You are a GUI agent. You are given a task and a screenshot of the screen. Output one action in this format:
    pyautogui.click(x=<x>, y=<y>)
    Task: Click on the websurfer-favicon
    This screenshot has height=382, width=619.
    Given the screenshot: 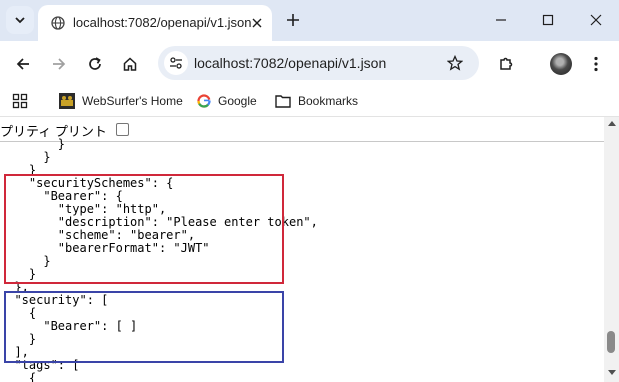 What is the action you would take?
    pyautogui.click(x=67, y=101)
    